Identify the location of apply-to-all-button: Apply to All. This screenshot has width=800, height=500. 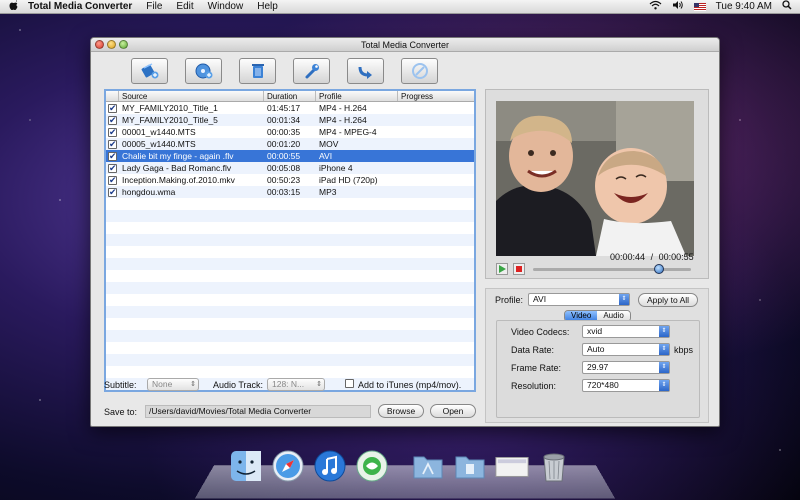
(668, 300).